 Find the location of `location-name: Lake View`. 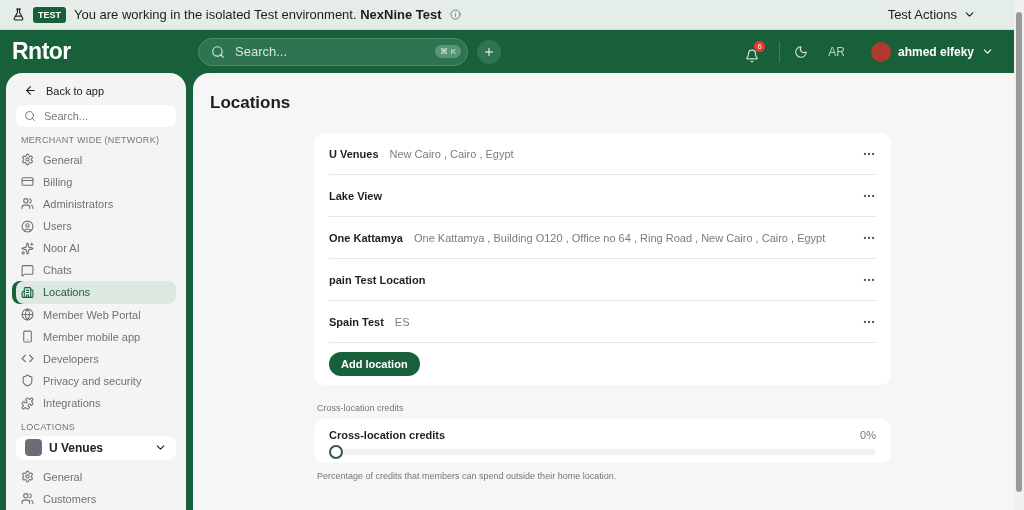

location-name: Lake View is located at coordinates (355, 195).